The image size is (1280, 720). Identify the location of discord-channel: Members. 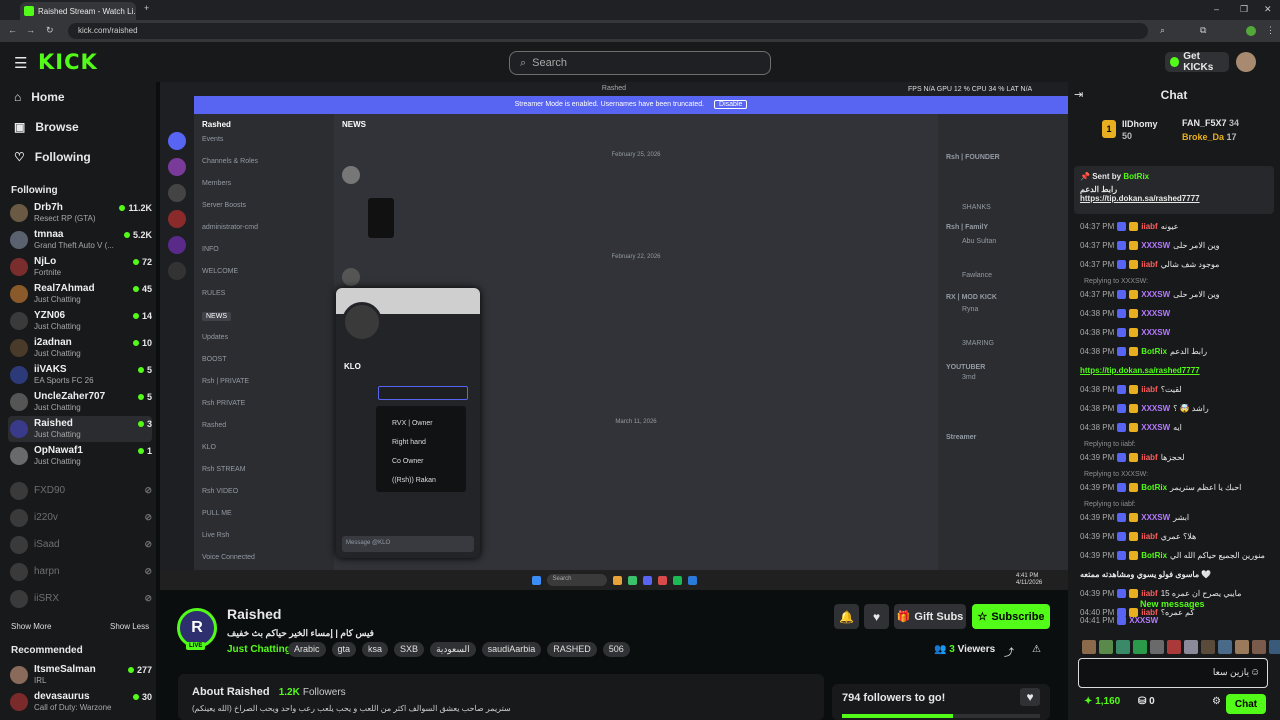
(216, 183).